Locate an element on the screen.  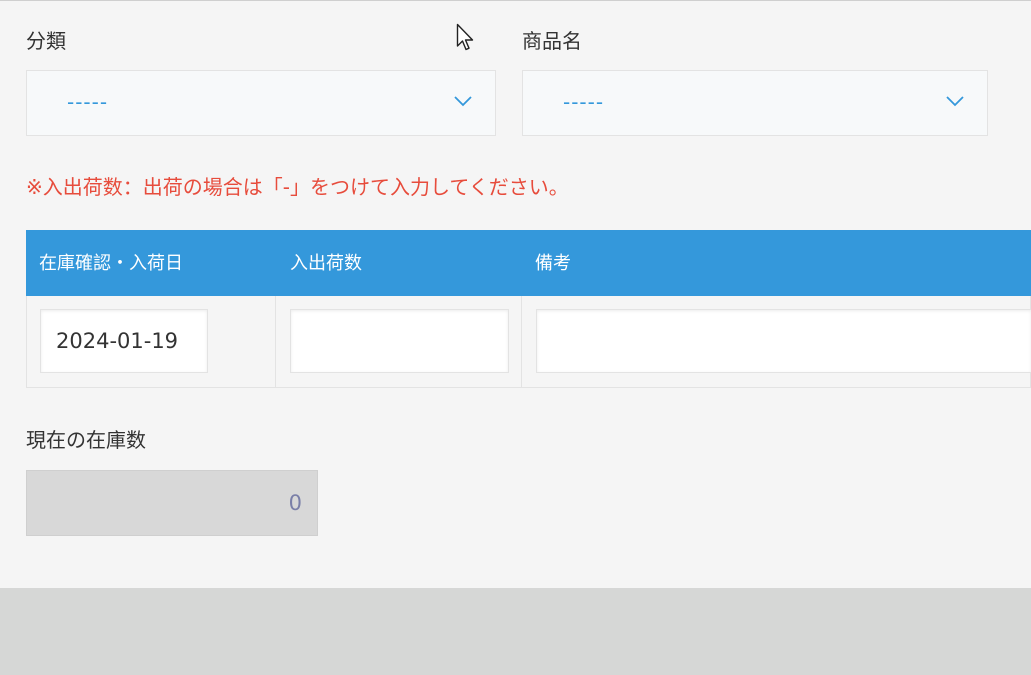
current-stock-value: 0 is located at coordinates (172, 503).